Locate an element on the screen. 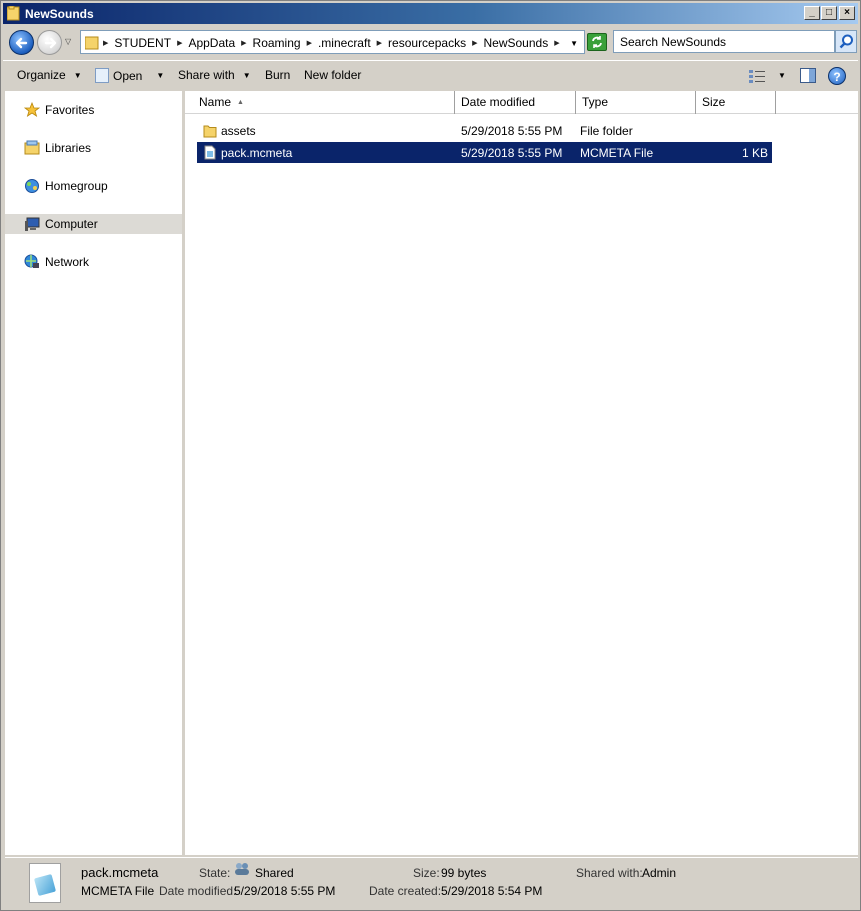  details-file-type: MCMETA File is located at coordinates (118, 891).